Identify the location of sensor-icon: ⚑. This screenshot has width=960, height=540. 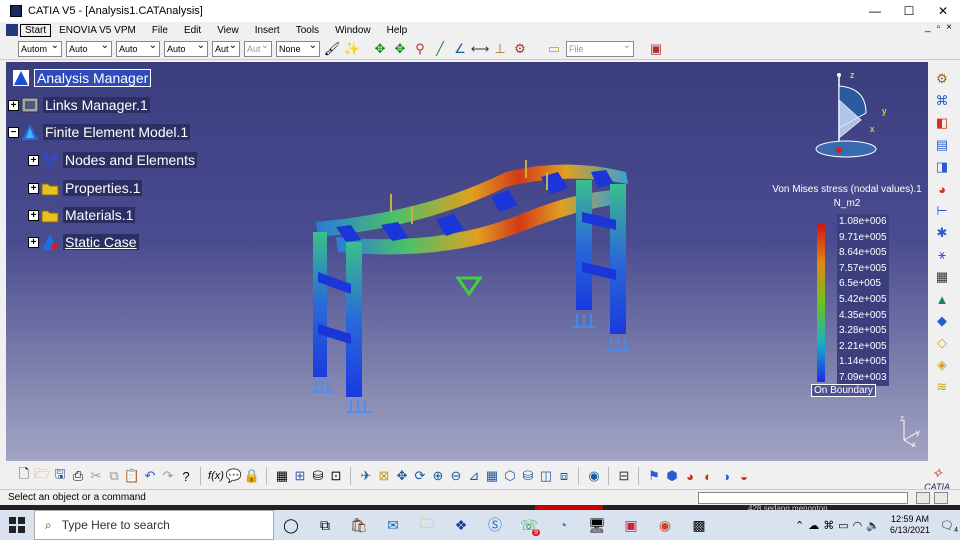
(654, 476).